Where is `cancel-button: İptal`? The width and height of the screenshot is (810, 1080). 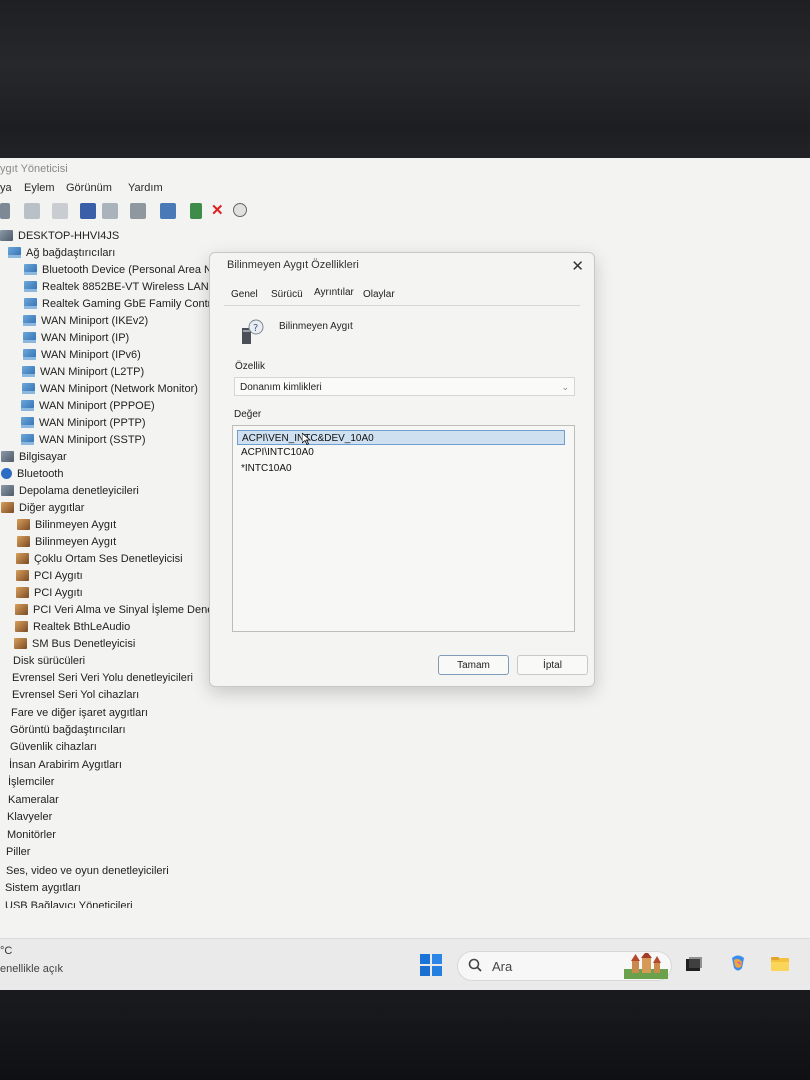
cancel-button: İptal is located at coordinates (552, 665).